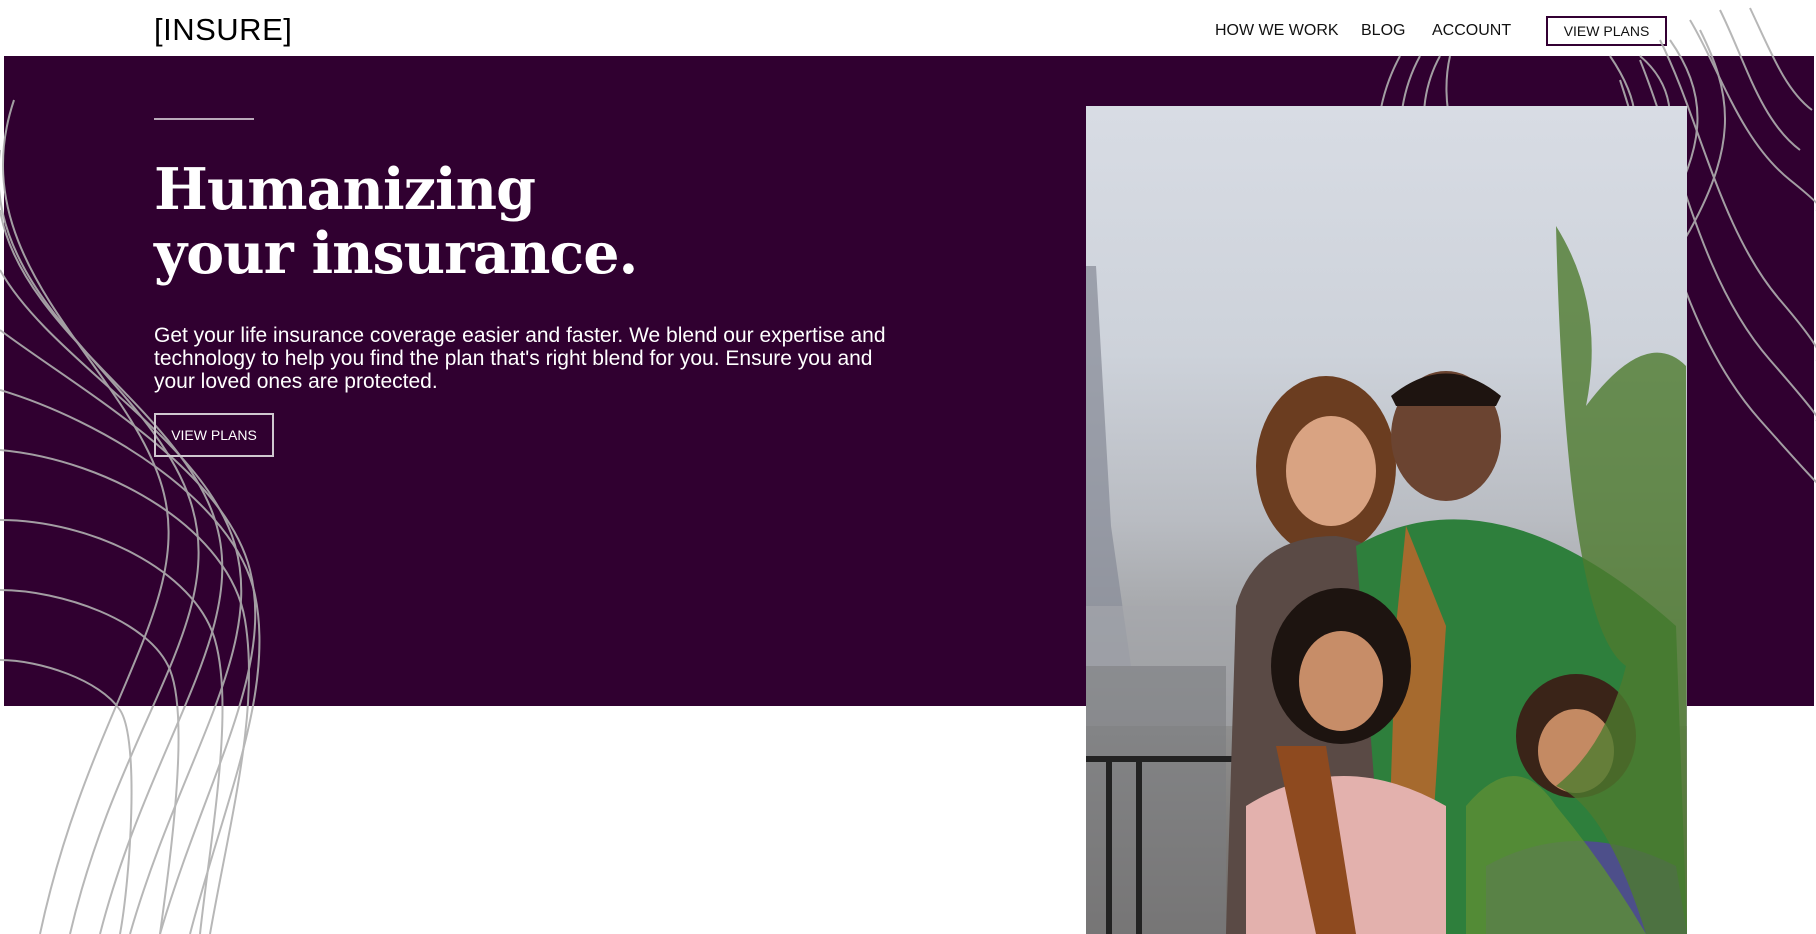  Describe the element at coordinates (1277, 31) in the screenshot. I see `nav-link-how-we-work: HOW WE WORK` at that location.